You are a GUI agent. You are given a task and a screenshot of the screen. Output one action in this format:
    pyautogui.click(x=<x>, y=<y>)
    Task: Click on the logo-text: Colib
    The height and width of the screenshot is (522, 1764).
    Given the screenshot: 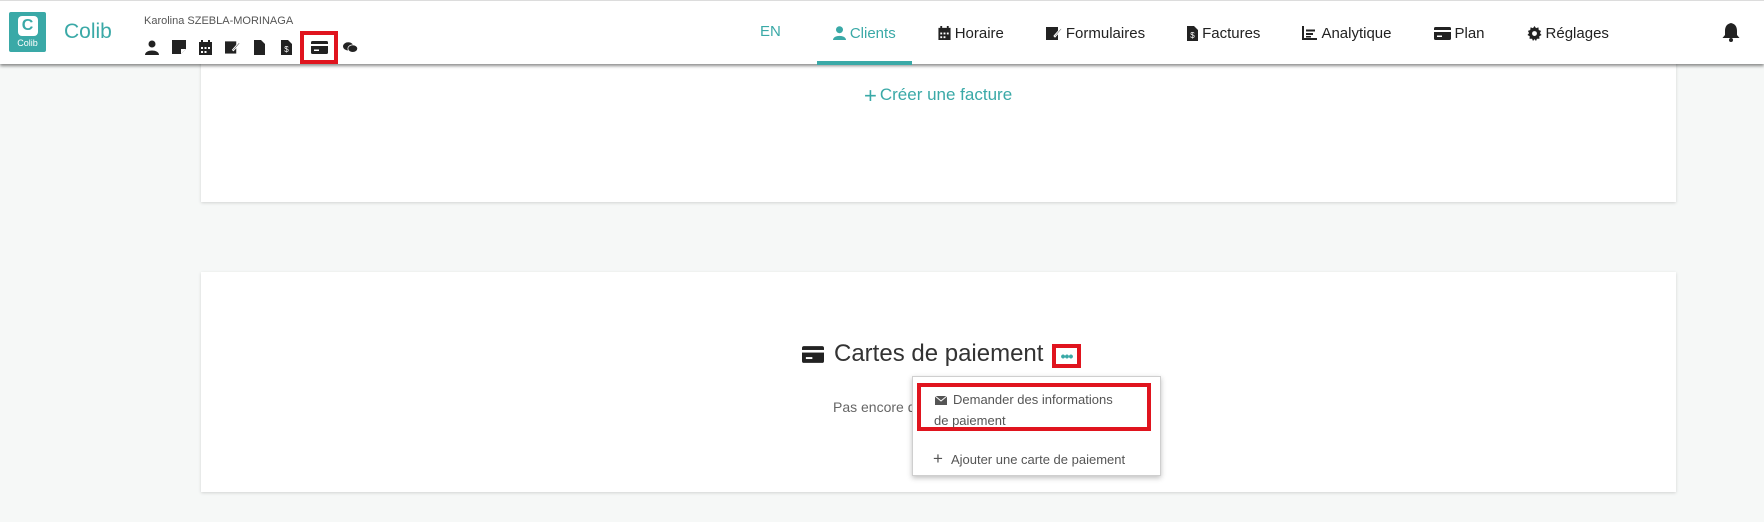 What is the action you would take?
    pyautogui.click(x=27, y=43)
    